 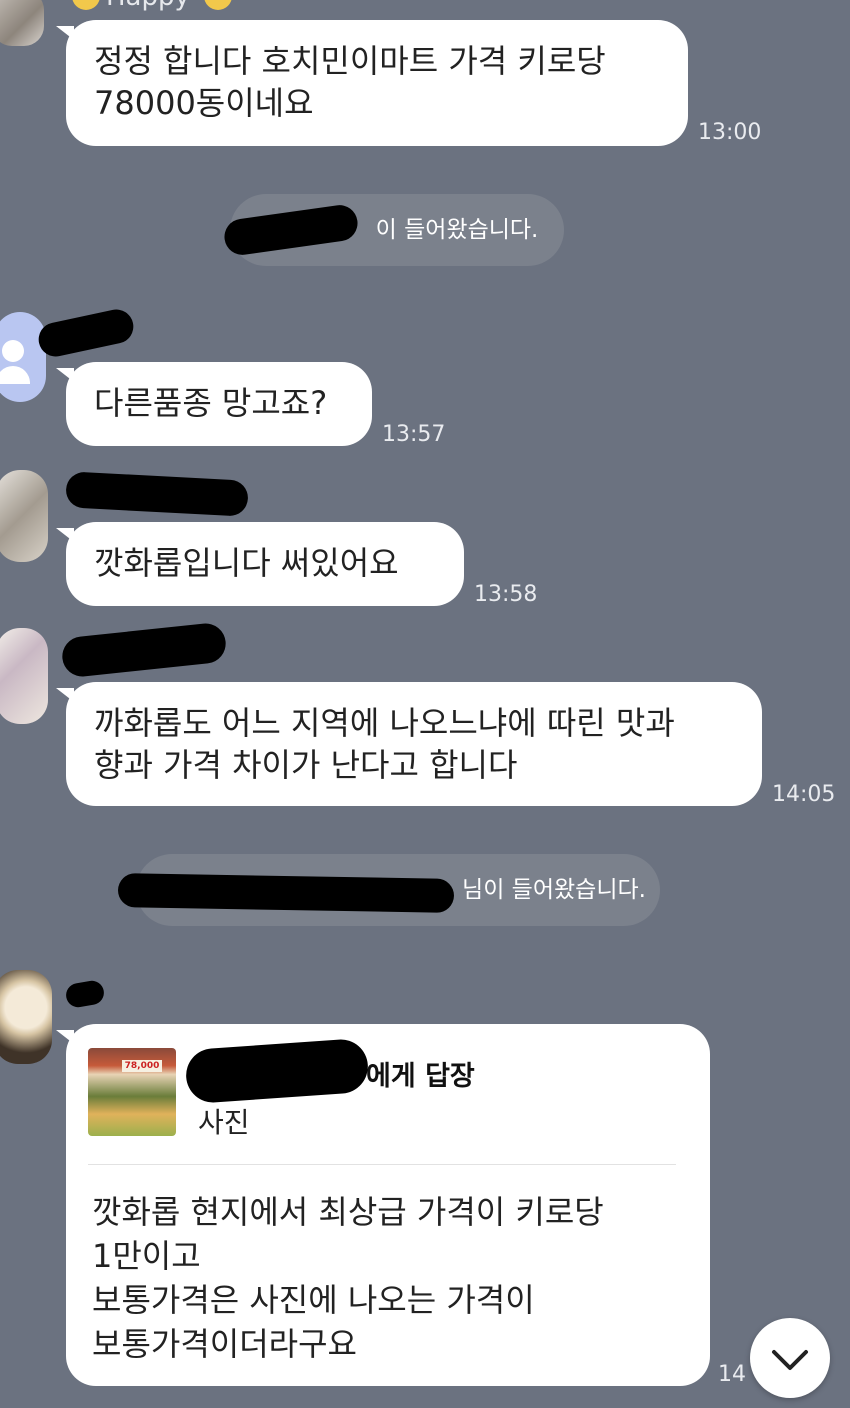 What do you see at coordinates (804, 794) in the screenshot?
I see `message-time: 14:05` at bounding box center [804, 794].